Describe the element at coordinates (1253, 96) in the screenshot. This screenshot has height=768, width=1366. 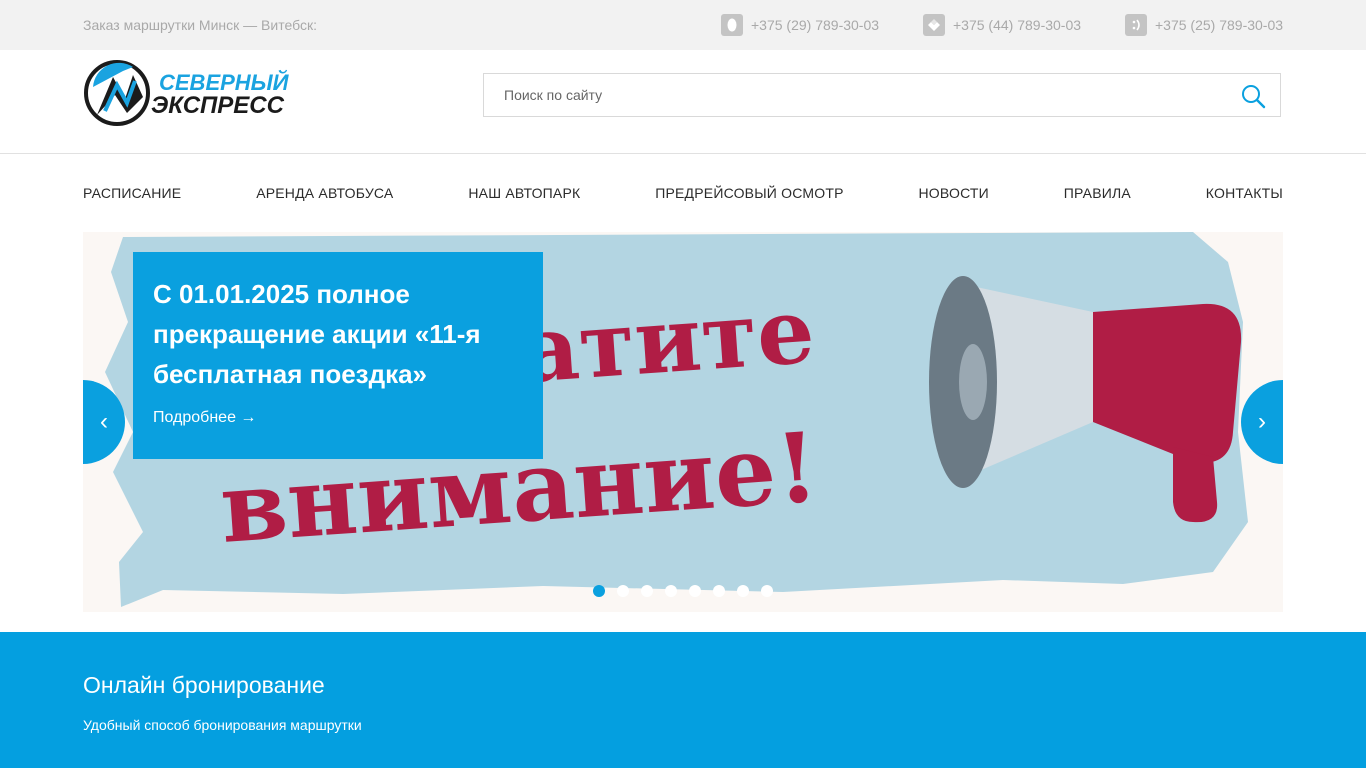
I see `search-icon` at that location.